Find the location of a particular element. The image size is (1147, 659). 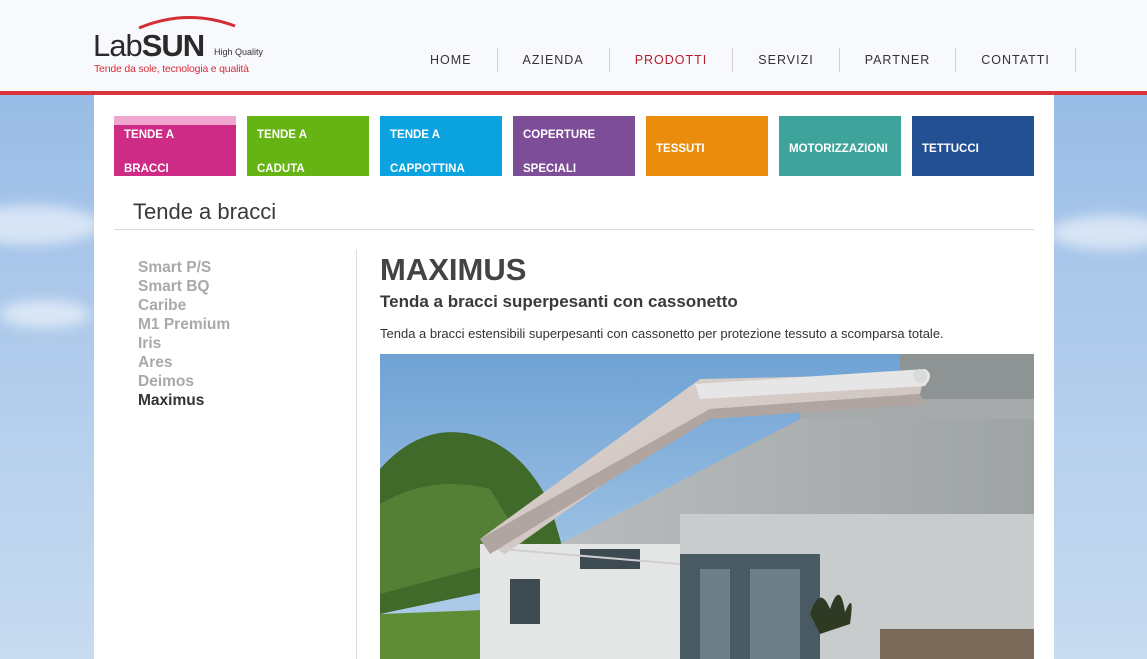

sidebar-item-smart-ps: Smart P/S is located at coordinates (184, 267).